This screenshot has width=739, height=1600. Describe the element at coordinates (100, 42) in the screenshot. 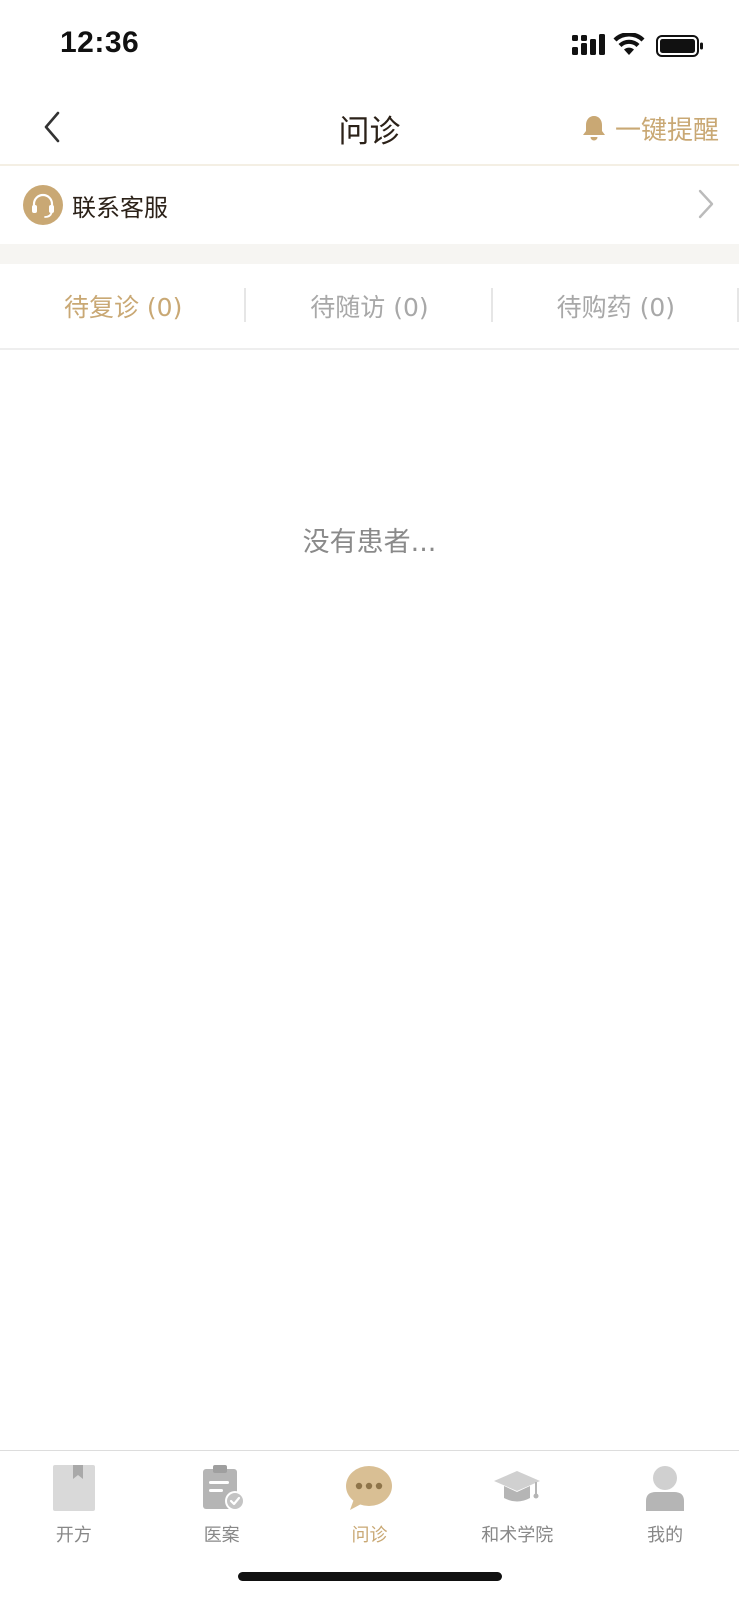

I see `status-time: 12:36` at that location.